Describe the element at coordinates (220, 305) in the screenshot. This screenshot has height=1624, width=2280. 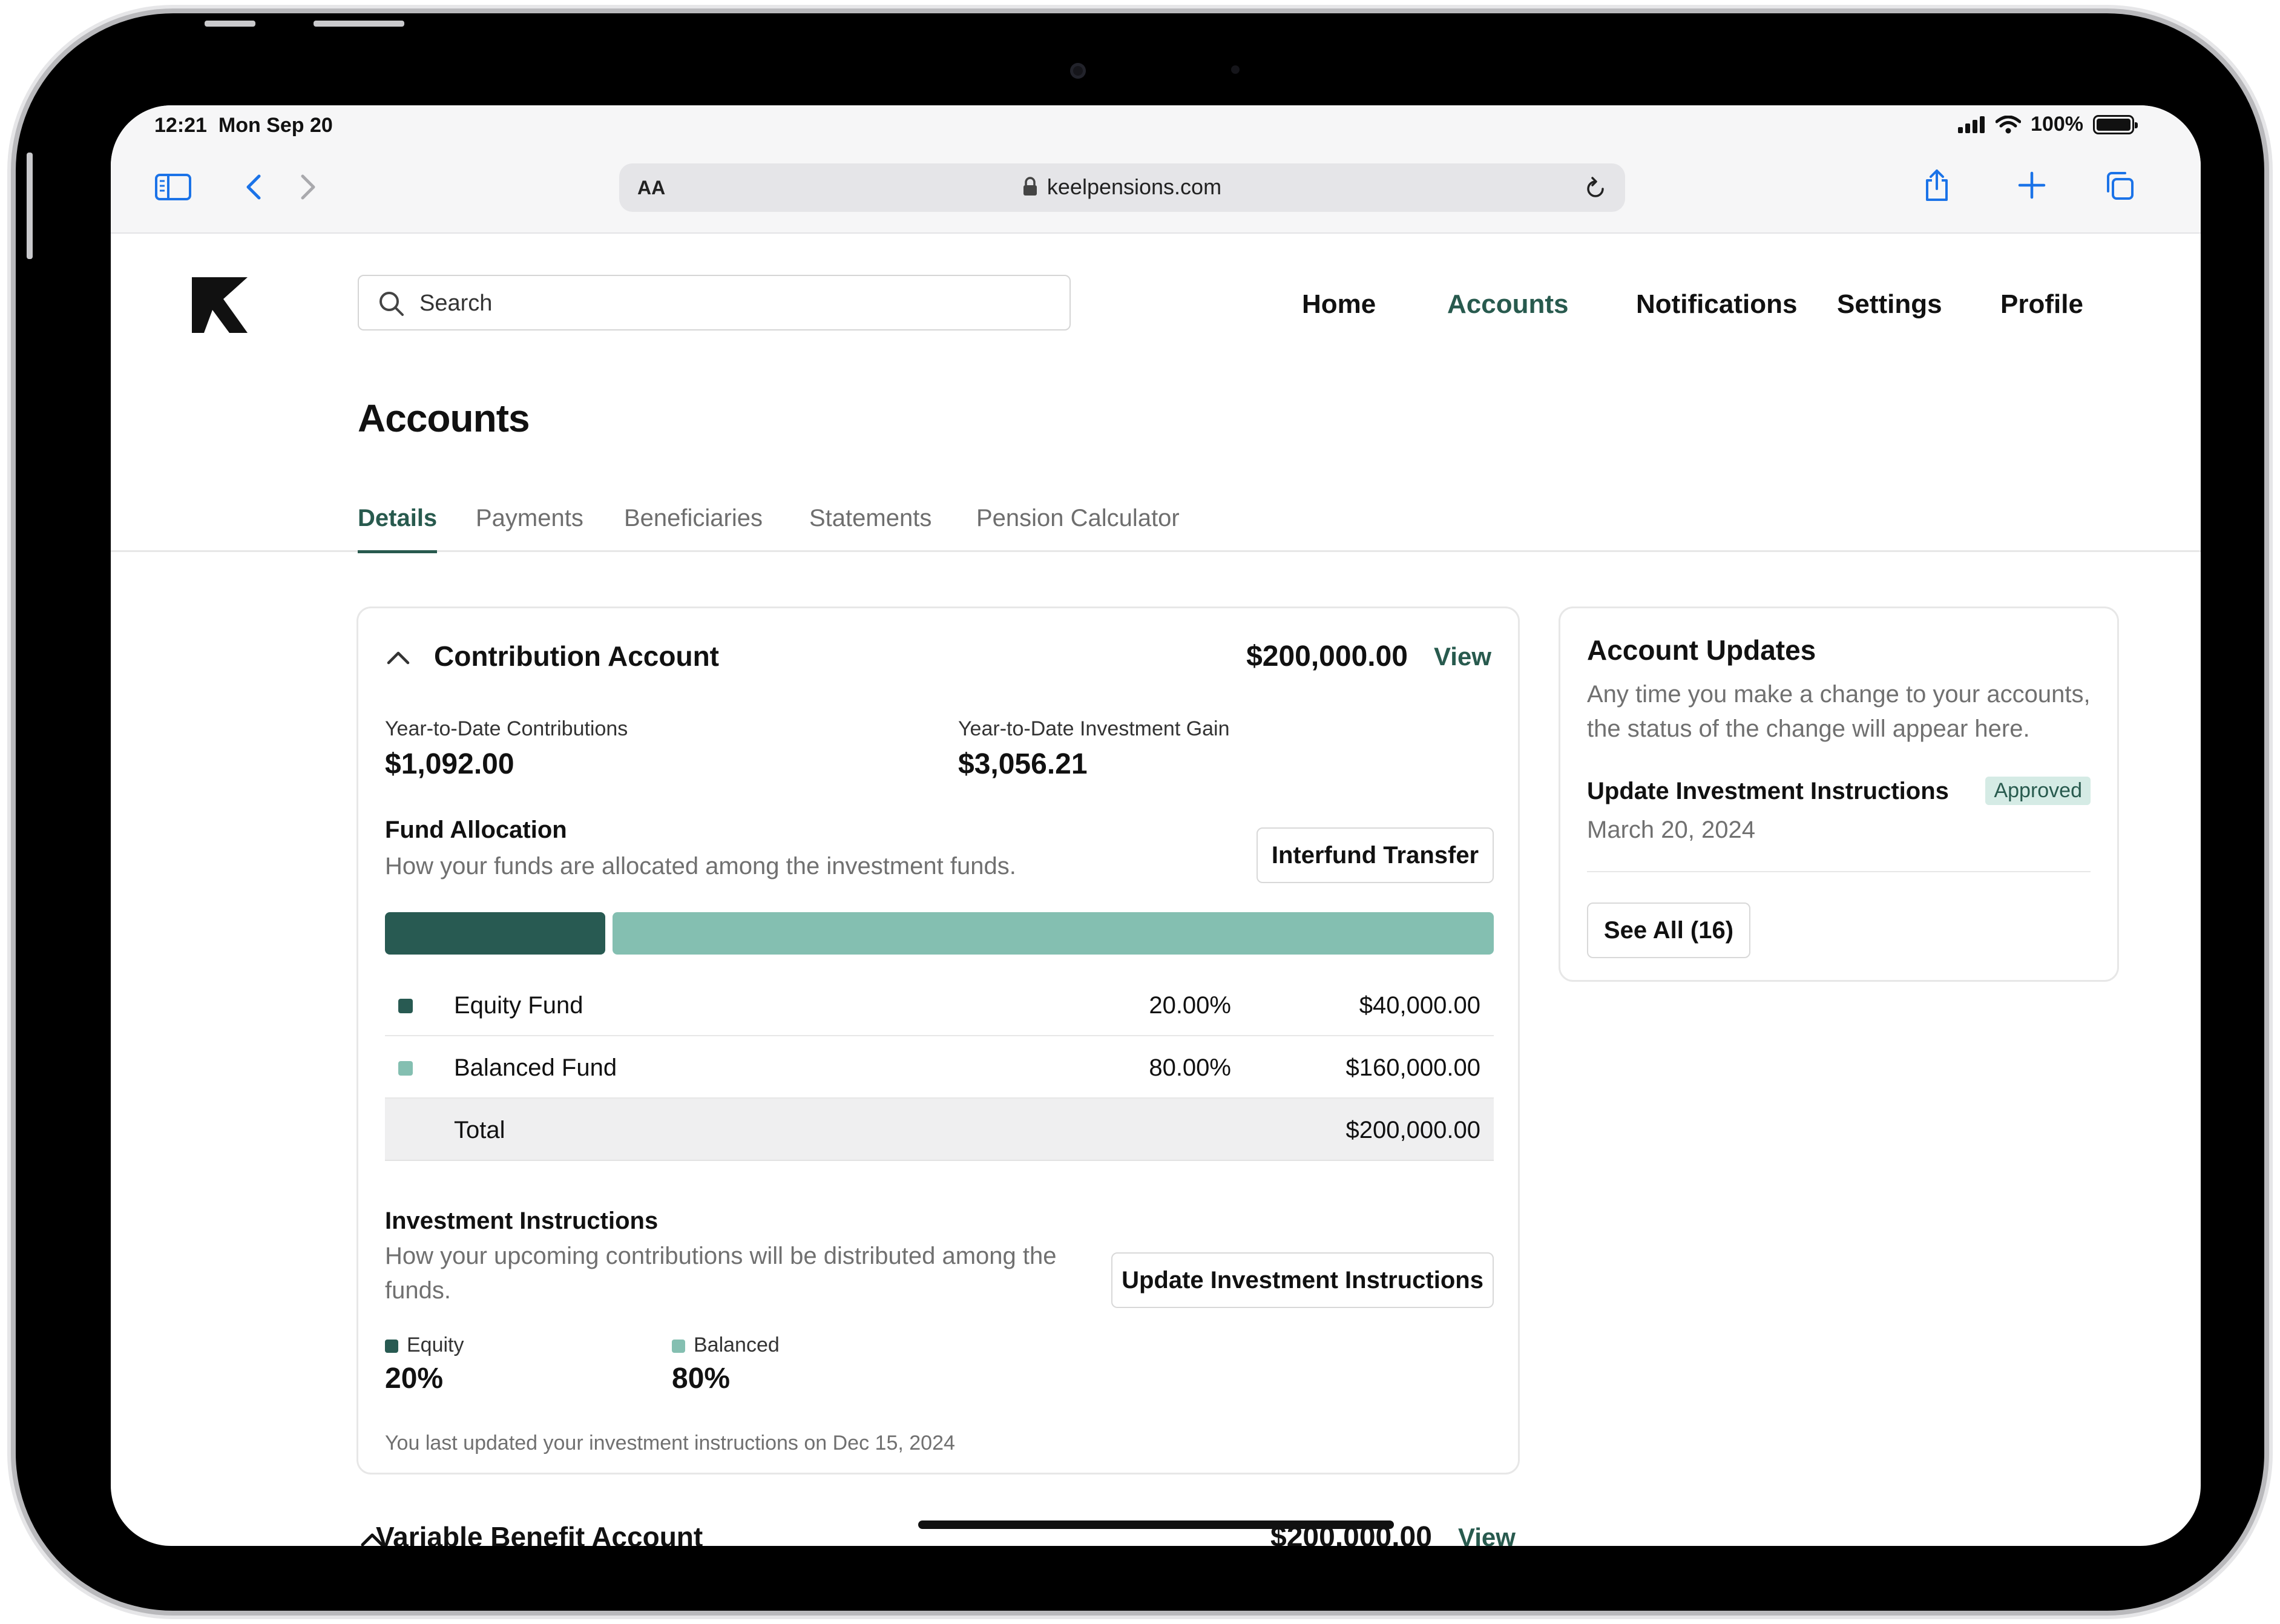
I see `keel-logo` at that location.